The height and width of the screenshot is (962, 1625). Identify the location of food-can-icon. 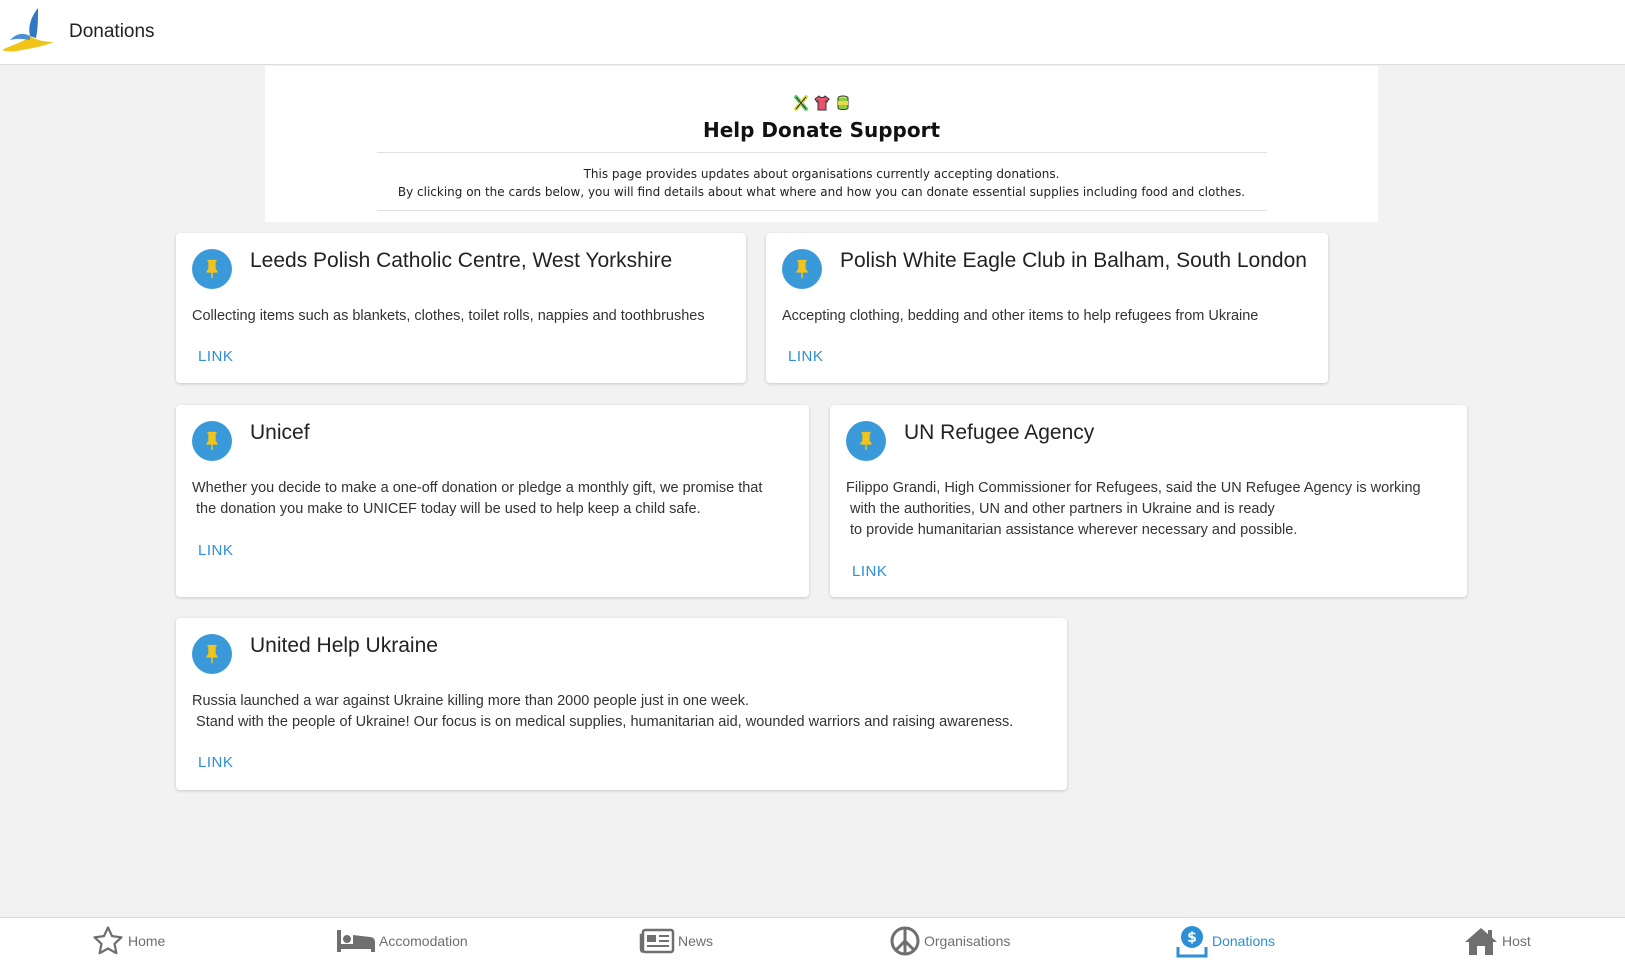
(842, 102).